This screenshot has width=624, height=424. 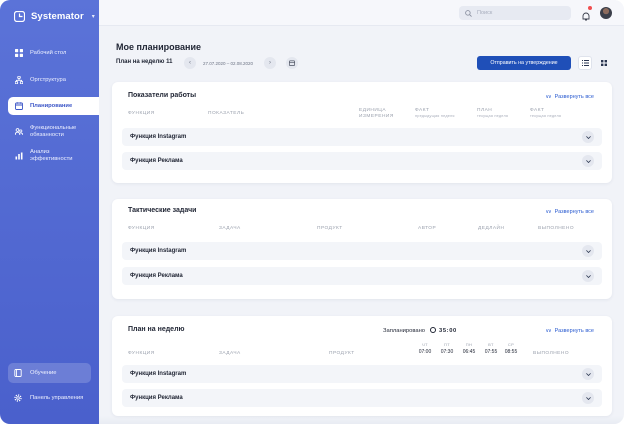 What do you see at coordinates (57, 16) in the screenshot?
I see `app-name: Systemator` at bounding box center [57, 16].